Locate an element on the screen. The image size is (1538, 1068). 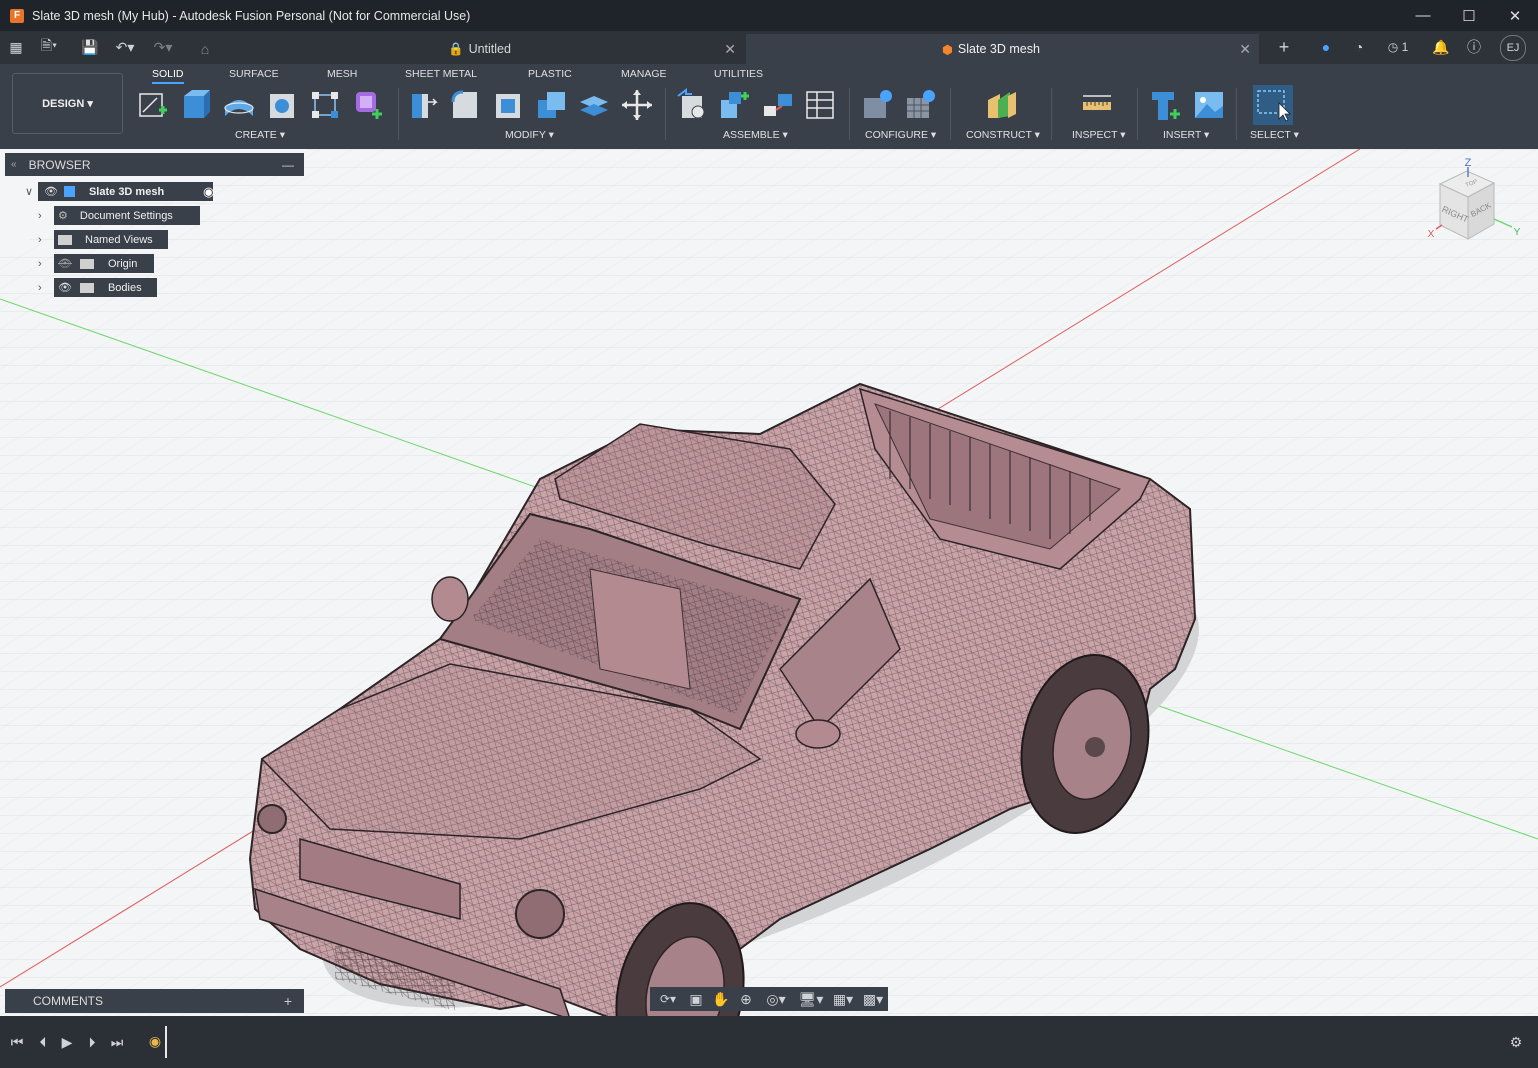
go-to-end-icon: ⏭ is located at coordinates (117, 1042).